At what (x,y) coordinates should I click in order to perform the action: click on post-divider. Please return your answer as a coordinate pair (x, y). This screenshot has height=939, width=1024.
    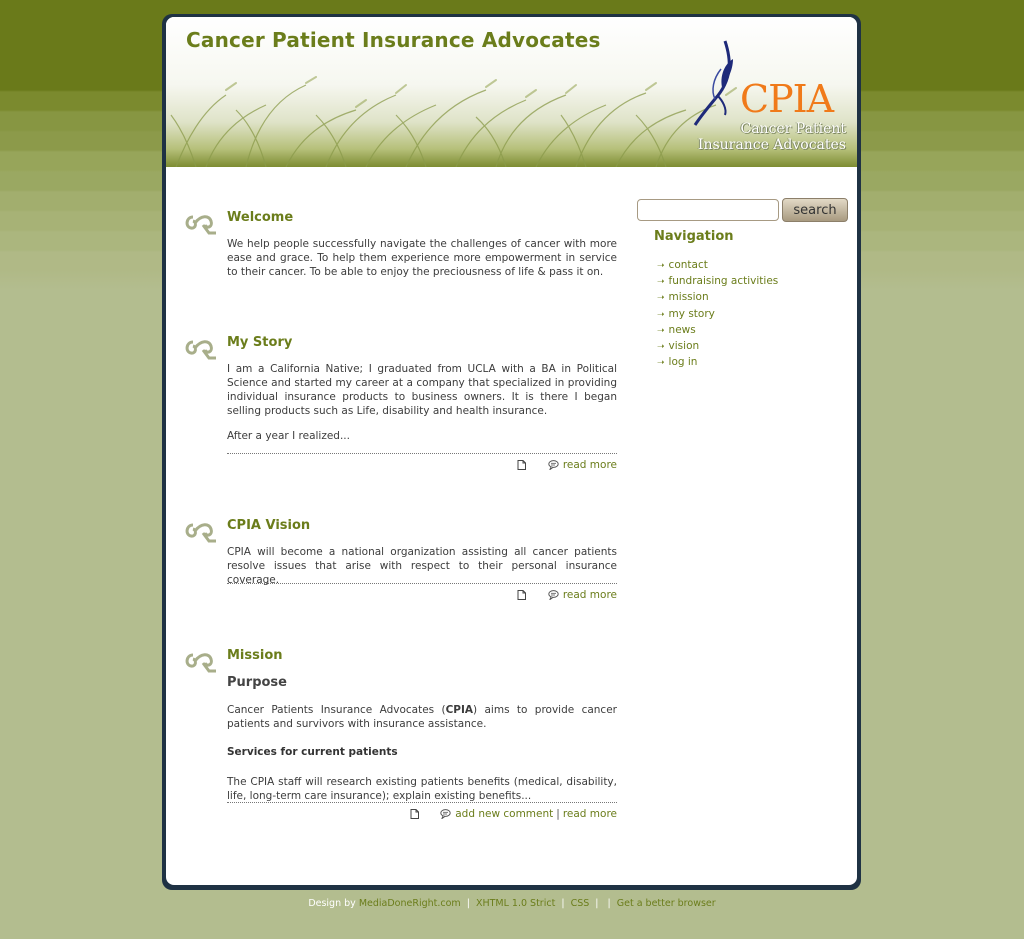
    Looking at the image, I should click on (422, 802).